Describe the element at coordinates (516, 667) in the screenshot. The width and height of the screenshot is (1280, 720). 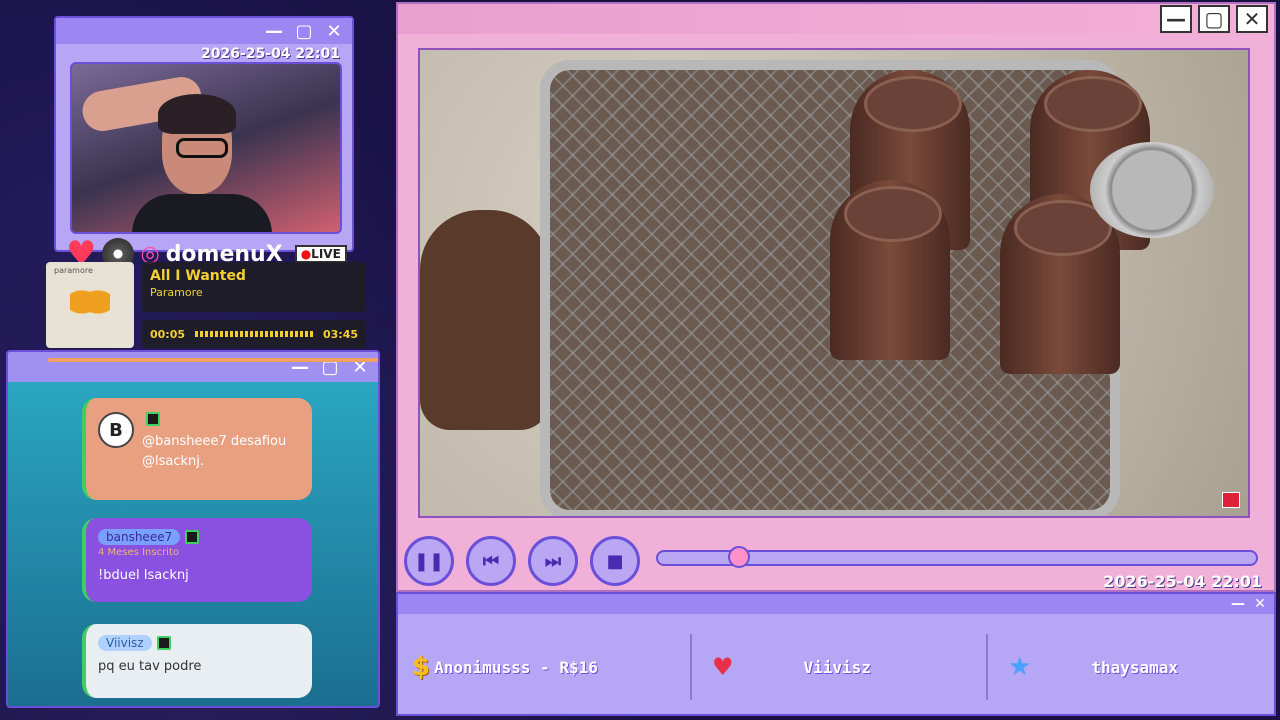
I see `donation-text: Anonimusss - R$16` at that location.